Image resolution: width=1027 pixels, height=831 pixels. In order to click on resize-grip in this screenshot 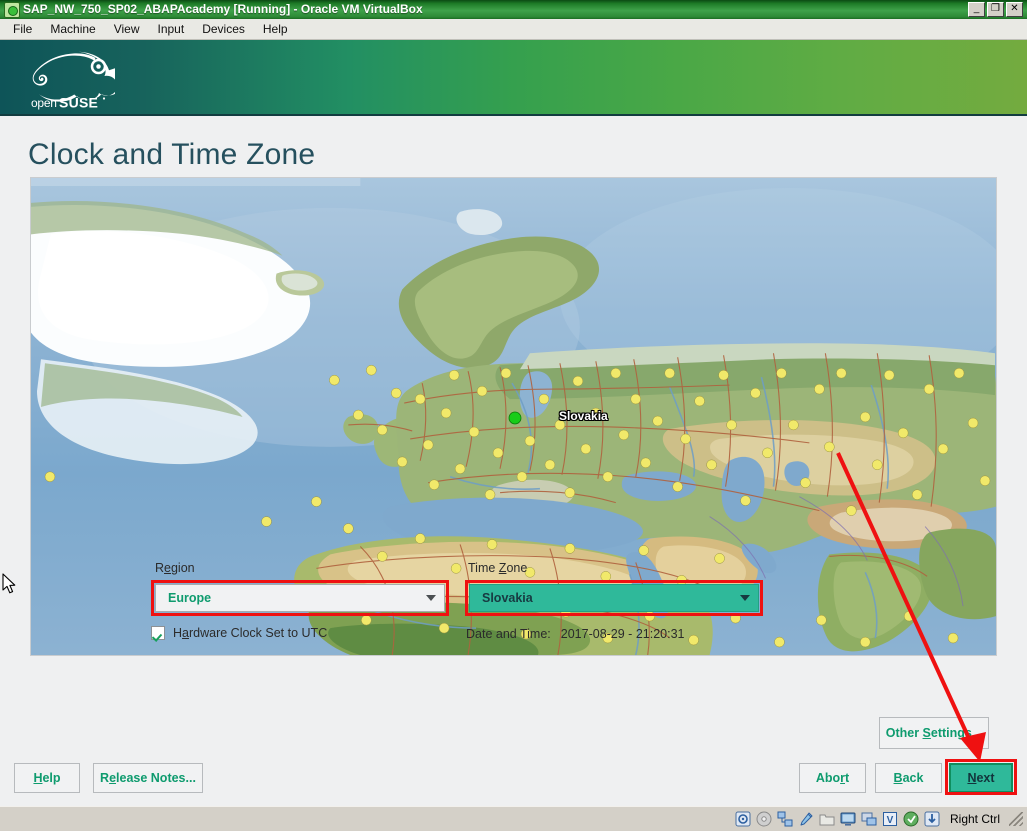, I will do `click(1016, 819)`.